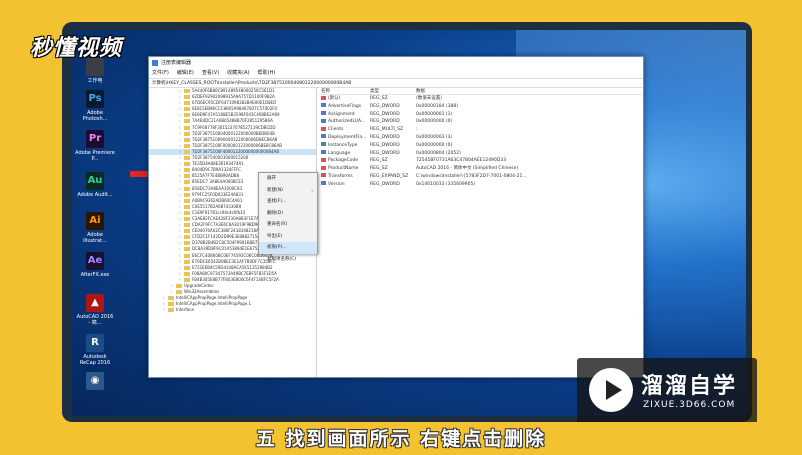  I want to click on value-type: REG_MULTI_SZ, so click(387, 130).